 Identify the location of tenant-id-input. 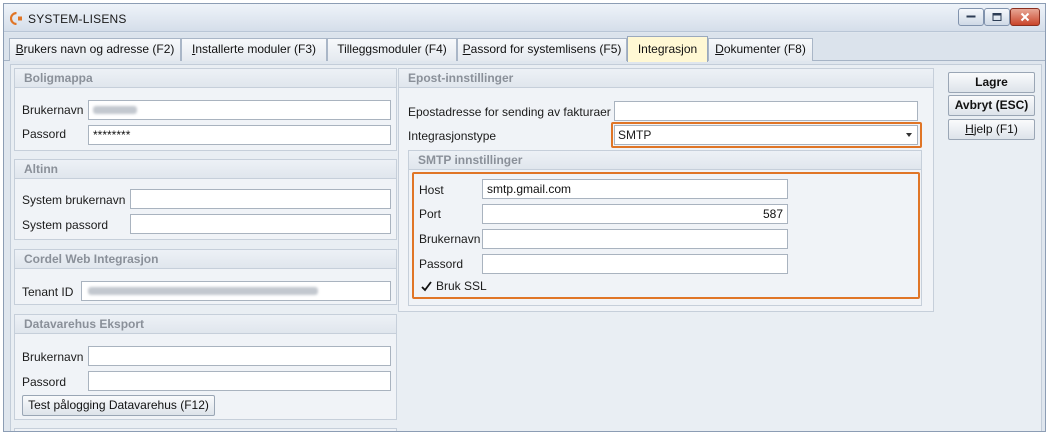
(236, 291).